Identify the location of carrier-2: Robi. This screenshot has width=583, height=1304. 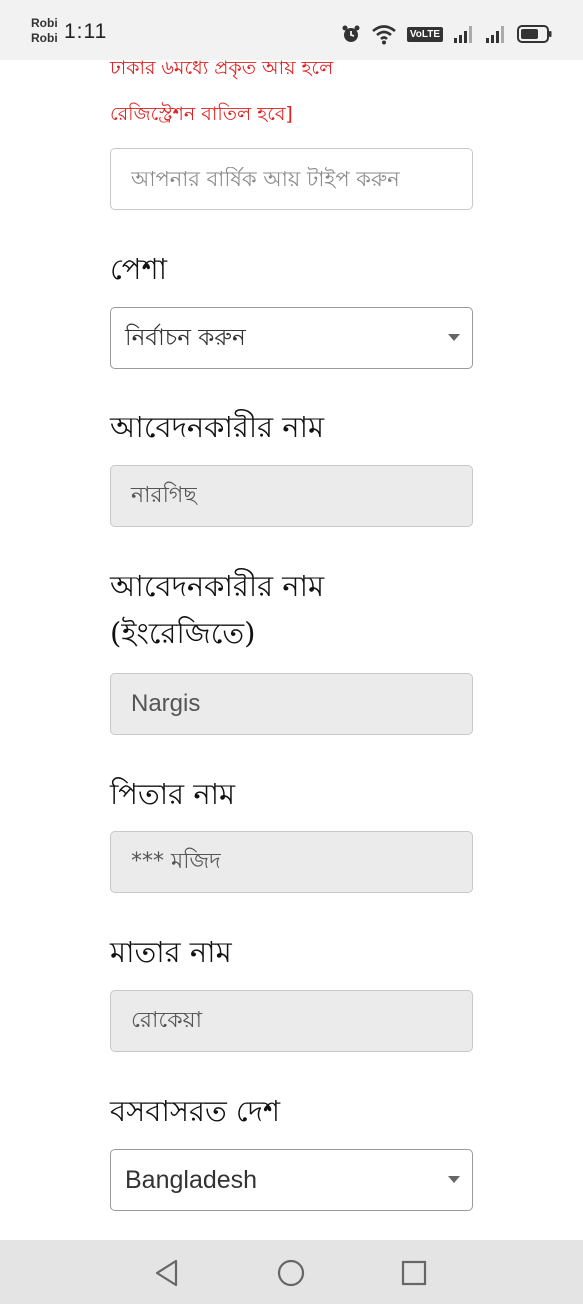
(44, 38).